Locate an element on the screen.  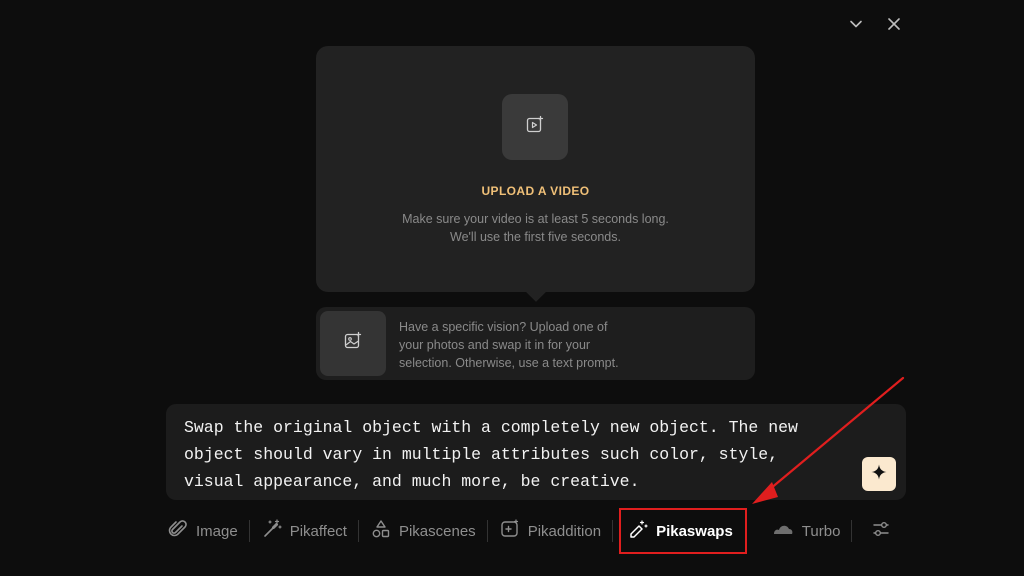
tool-pikaffect: Pikaffect is located at coordinates (304, 531).